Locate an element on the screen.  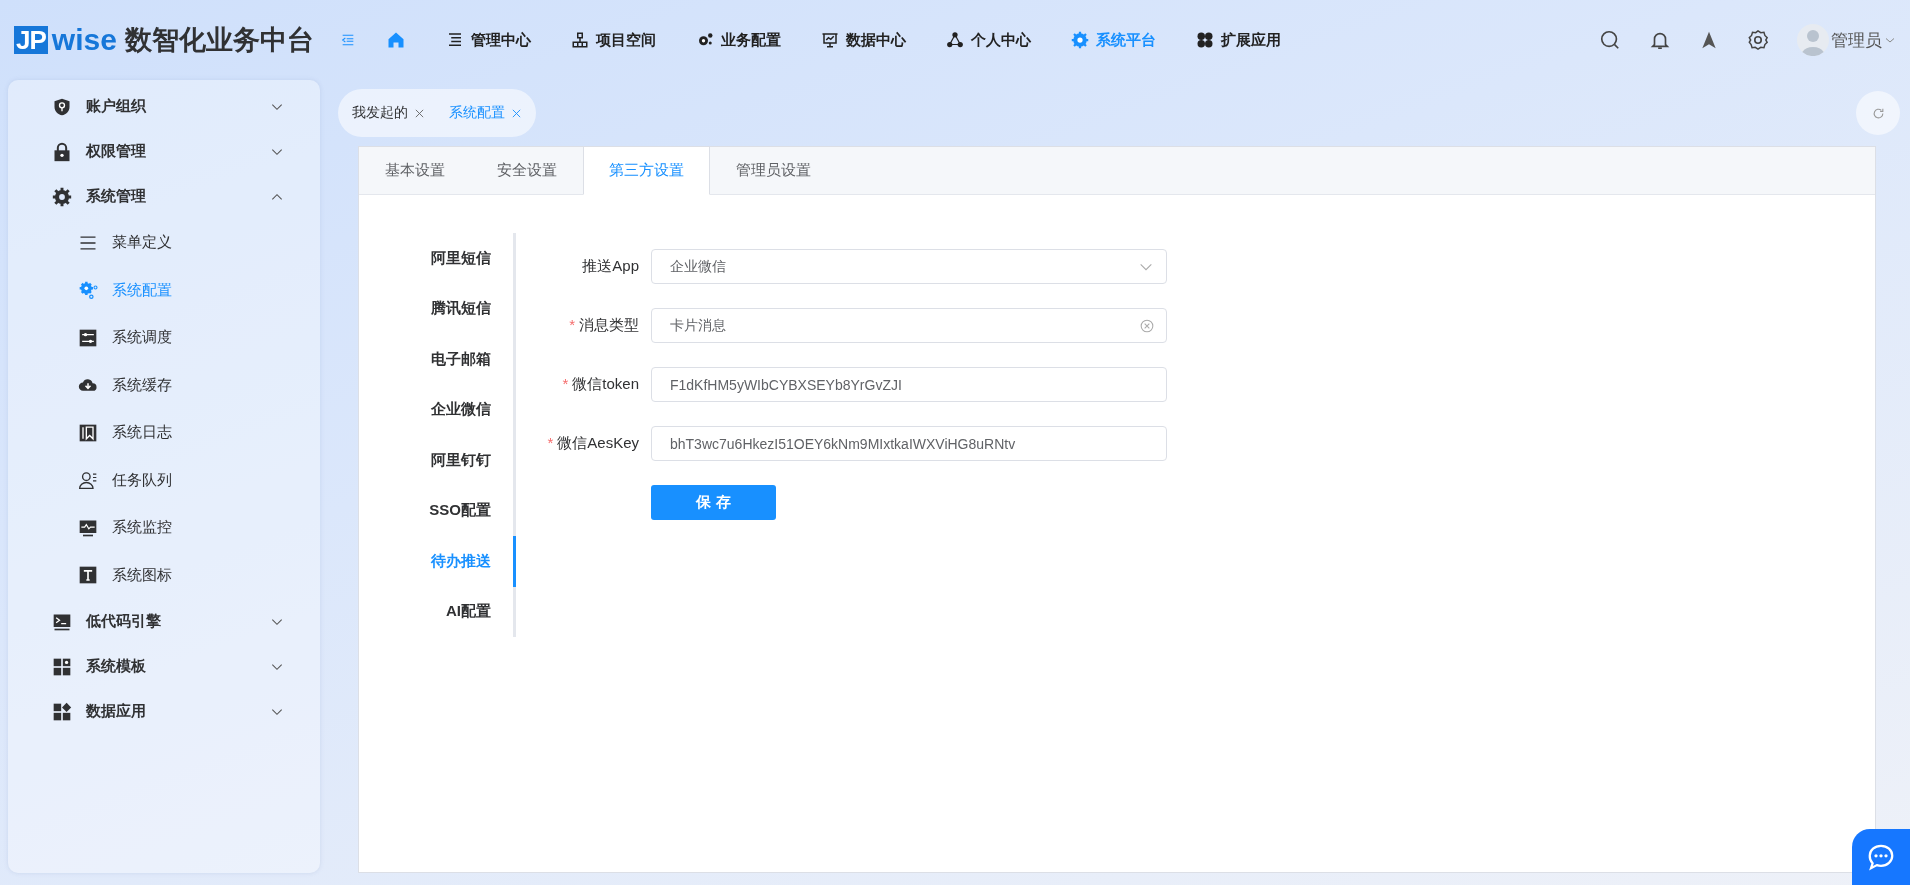
config-menu-item: 电子邮箱 is located at coordinates (437, 359).